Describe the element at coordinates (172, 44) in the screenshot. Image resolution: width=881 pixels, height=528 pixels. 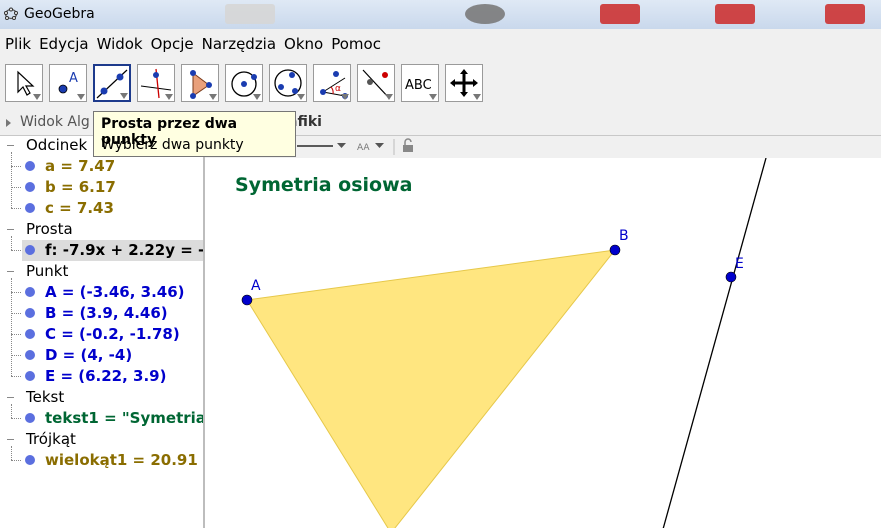
I see `menu-opcje: Opcje` at that location.